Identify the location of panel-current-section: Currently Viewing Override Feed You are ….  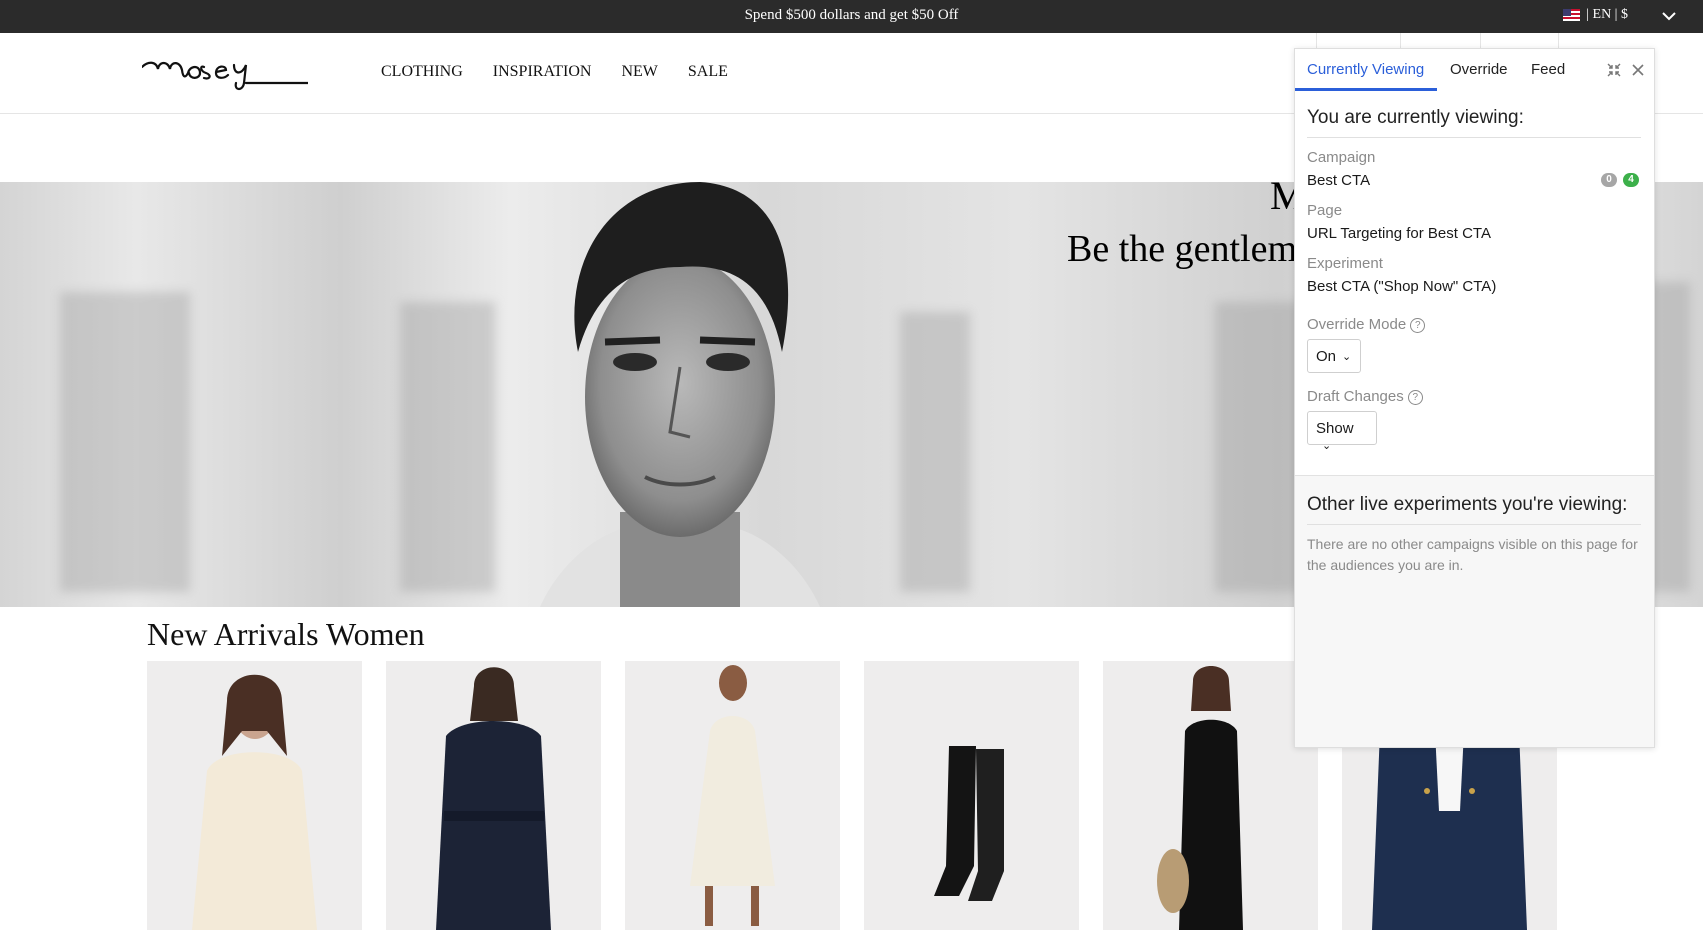
(1474, 262).